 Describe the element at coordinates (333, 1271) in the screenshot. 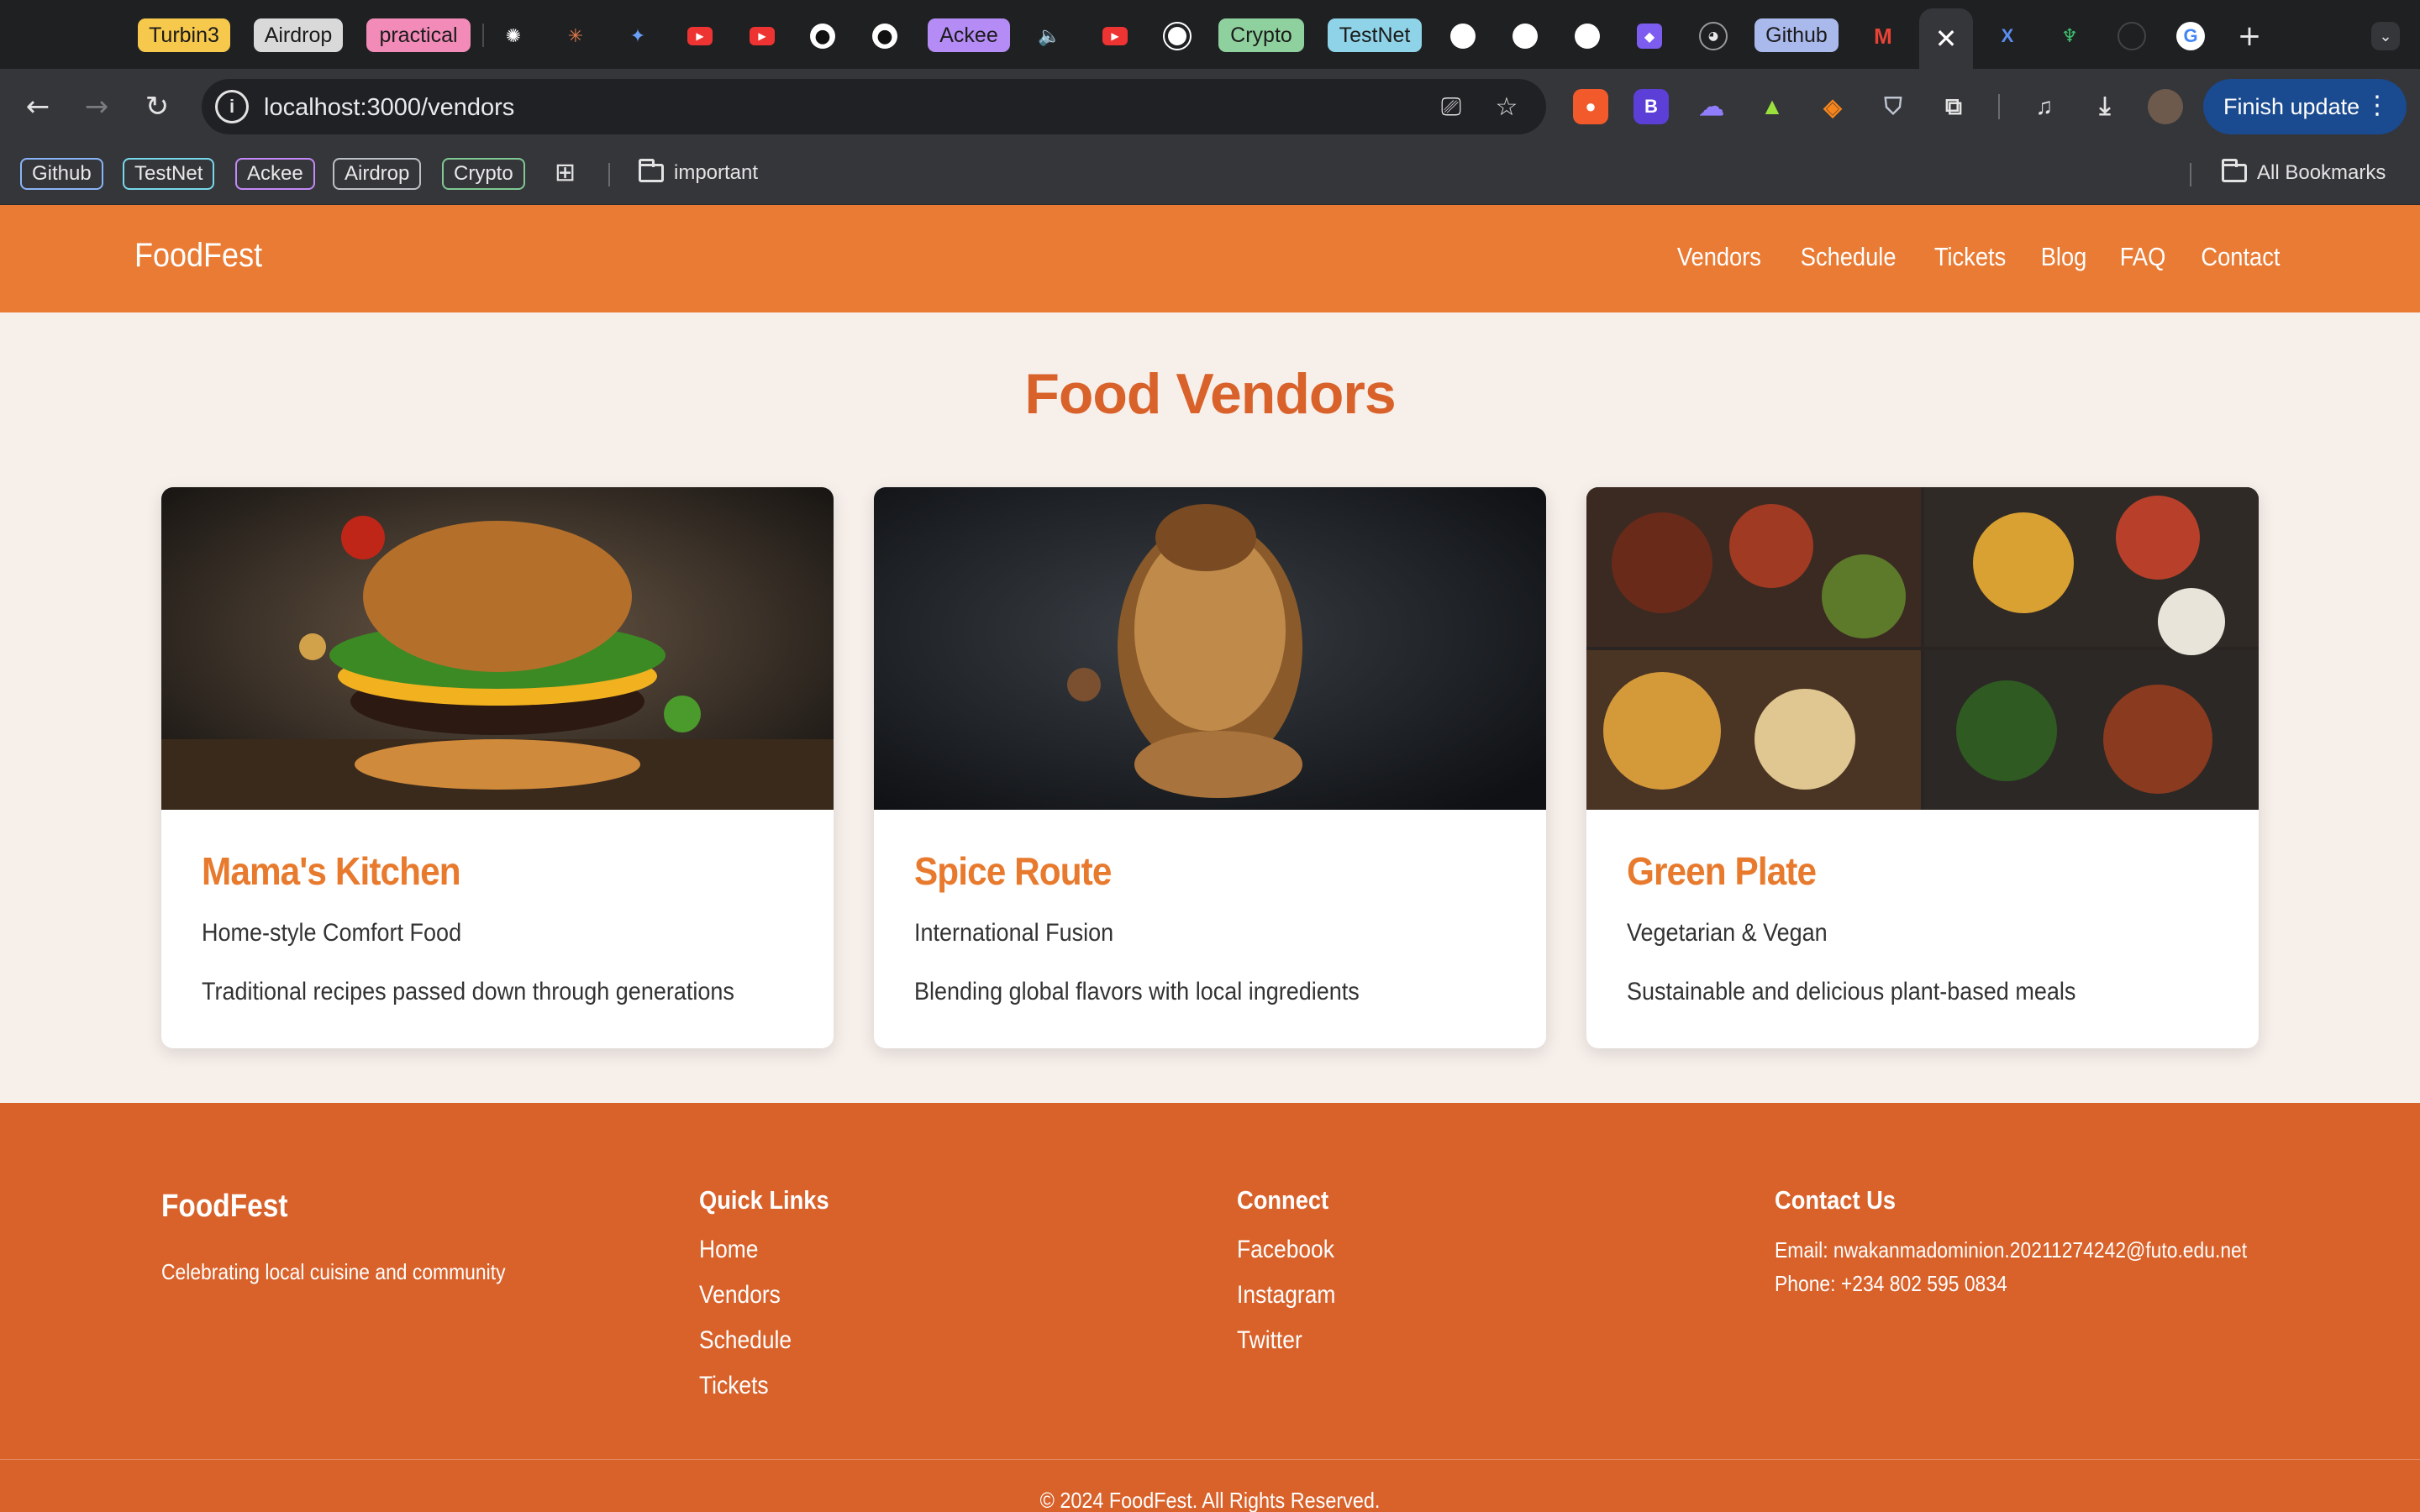

I see `footer-tagline: Celebrating local cuisine and community` at that location.